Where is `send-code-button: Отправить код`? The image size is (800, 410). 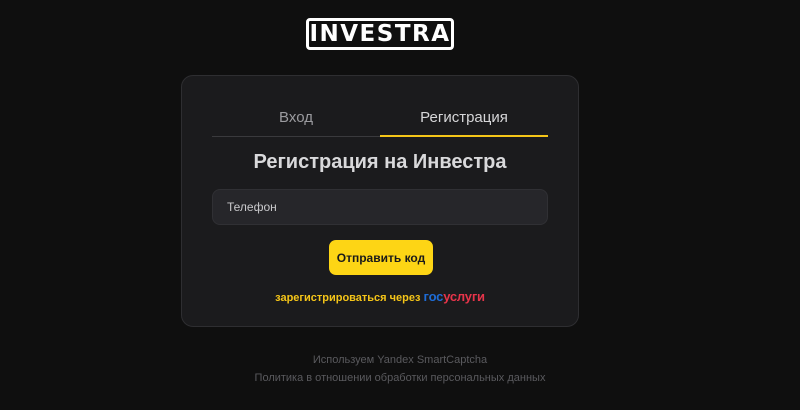
send-code-button: Отправить код is located at coordinates (381, 257).